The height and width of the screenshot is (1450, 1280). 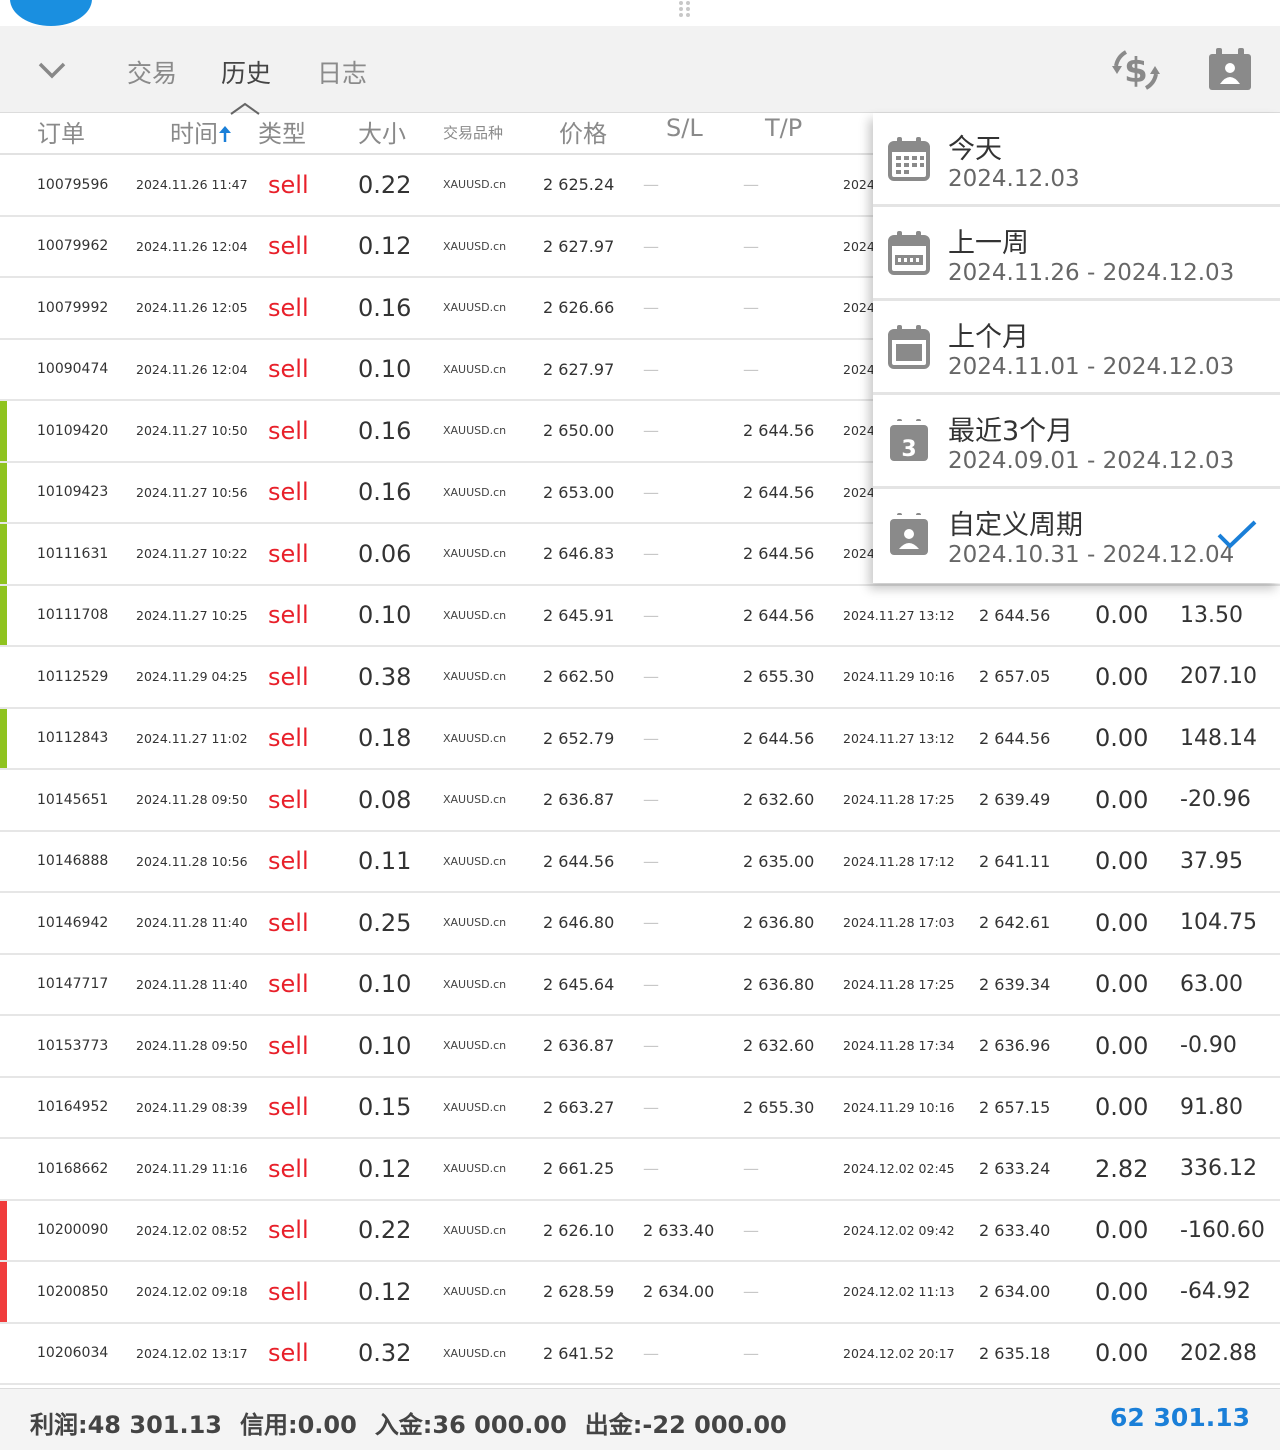 I want to click on open-price: 2 636.87, so click(x=579, y=800).